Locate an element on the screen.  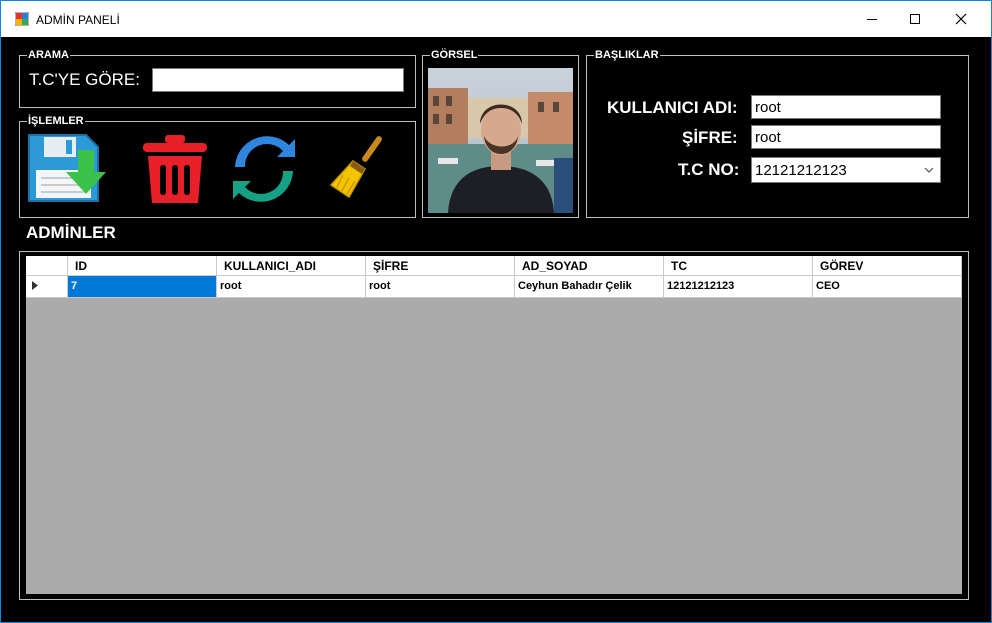
trash-icon is located at coordinates (175, 169).